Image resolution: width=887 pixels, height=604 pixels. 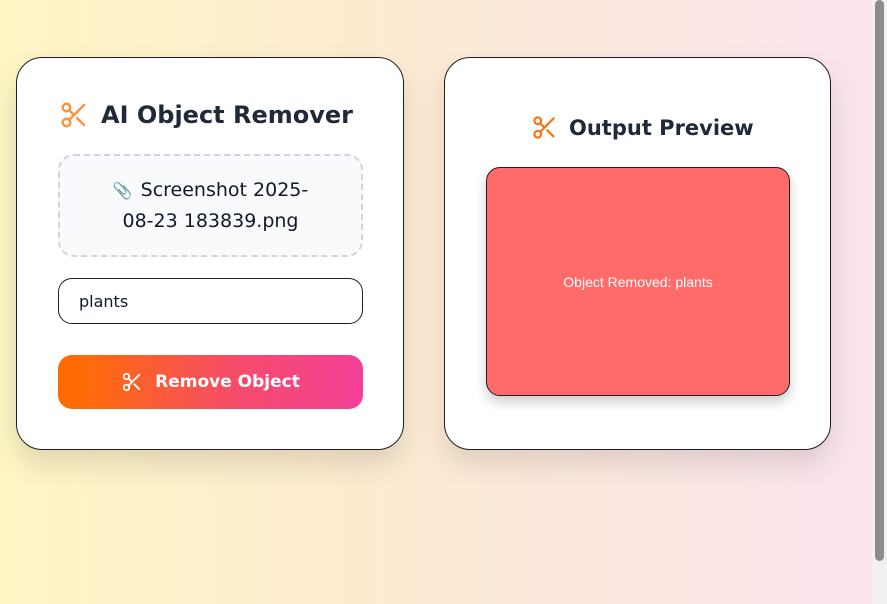 I want to click on file-upload-dropzone: 📎 Screenshot 2025-08-23 183839.png, so click(x=210, y=205).